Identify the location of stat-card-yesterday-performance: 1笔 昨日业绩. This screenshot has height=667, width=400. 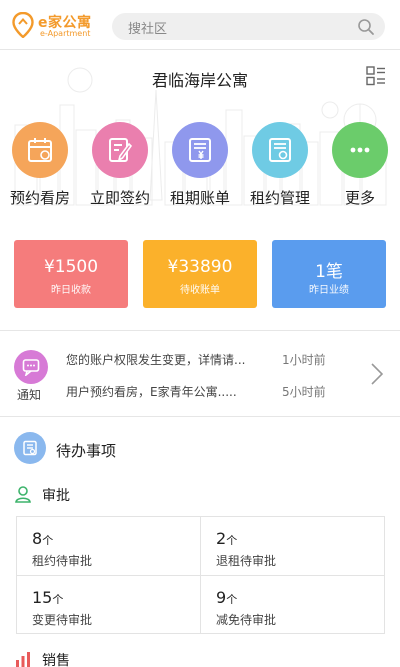
(329, 274).